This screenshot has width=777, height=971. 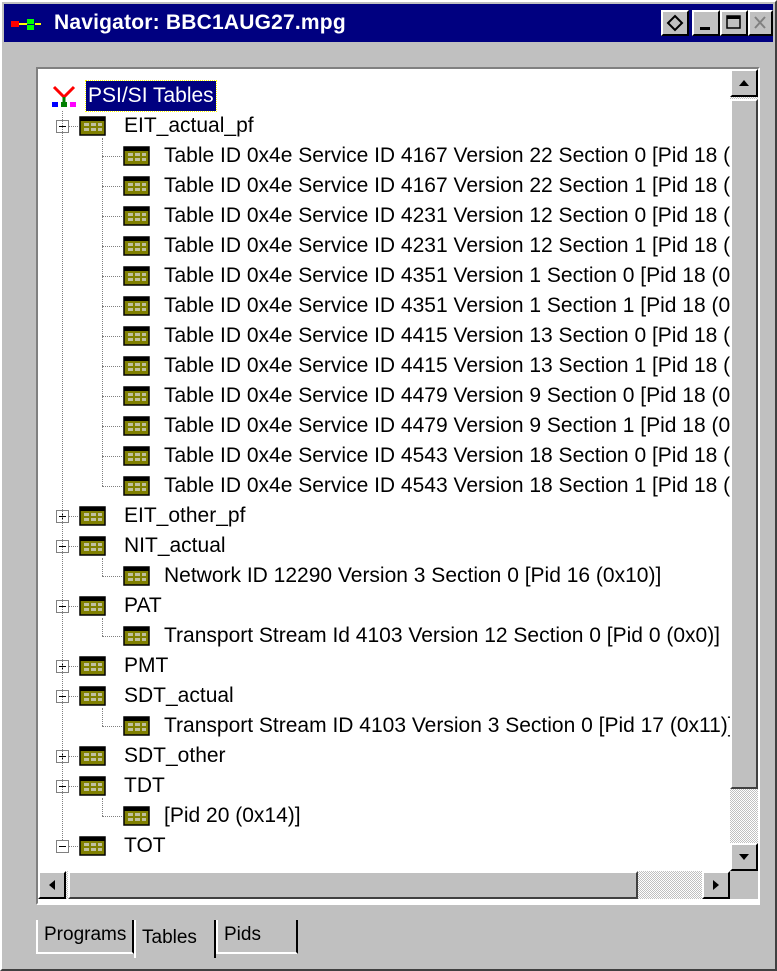 What do you see at coordinates (145, 846) in the screenshot?
I see `tree-node-tot: TOT` at bounding box center [145, 846].